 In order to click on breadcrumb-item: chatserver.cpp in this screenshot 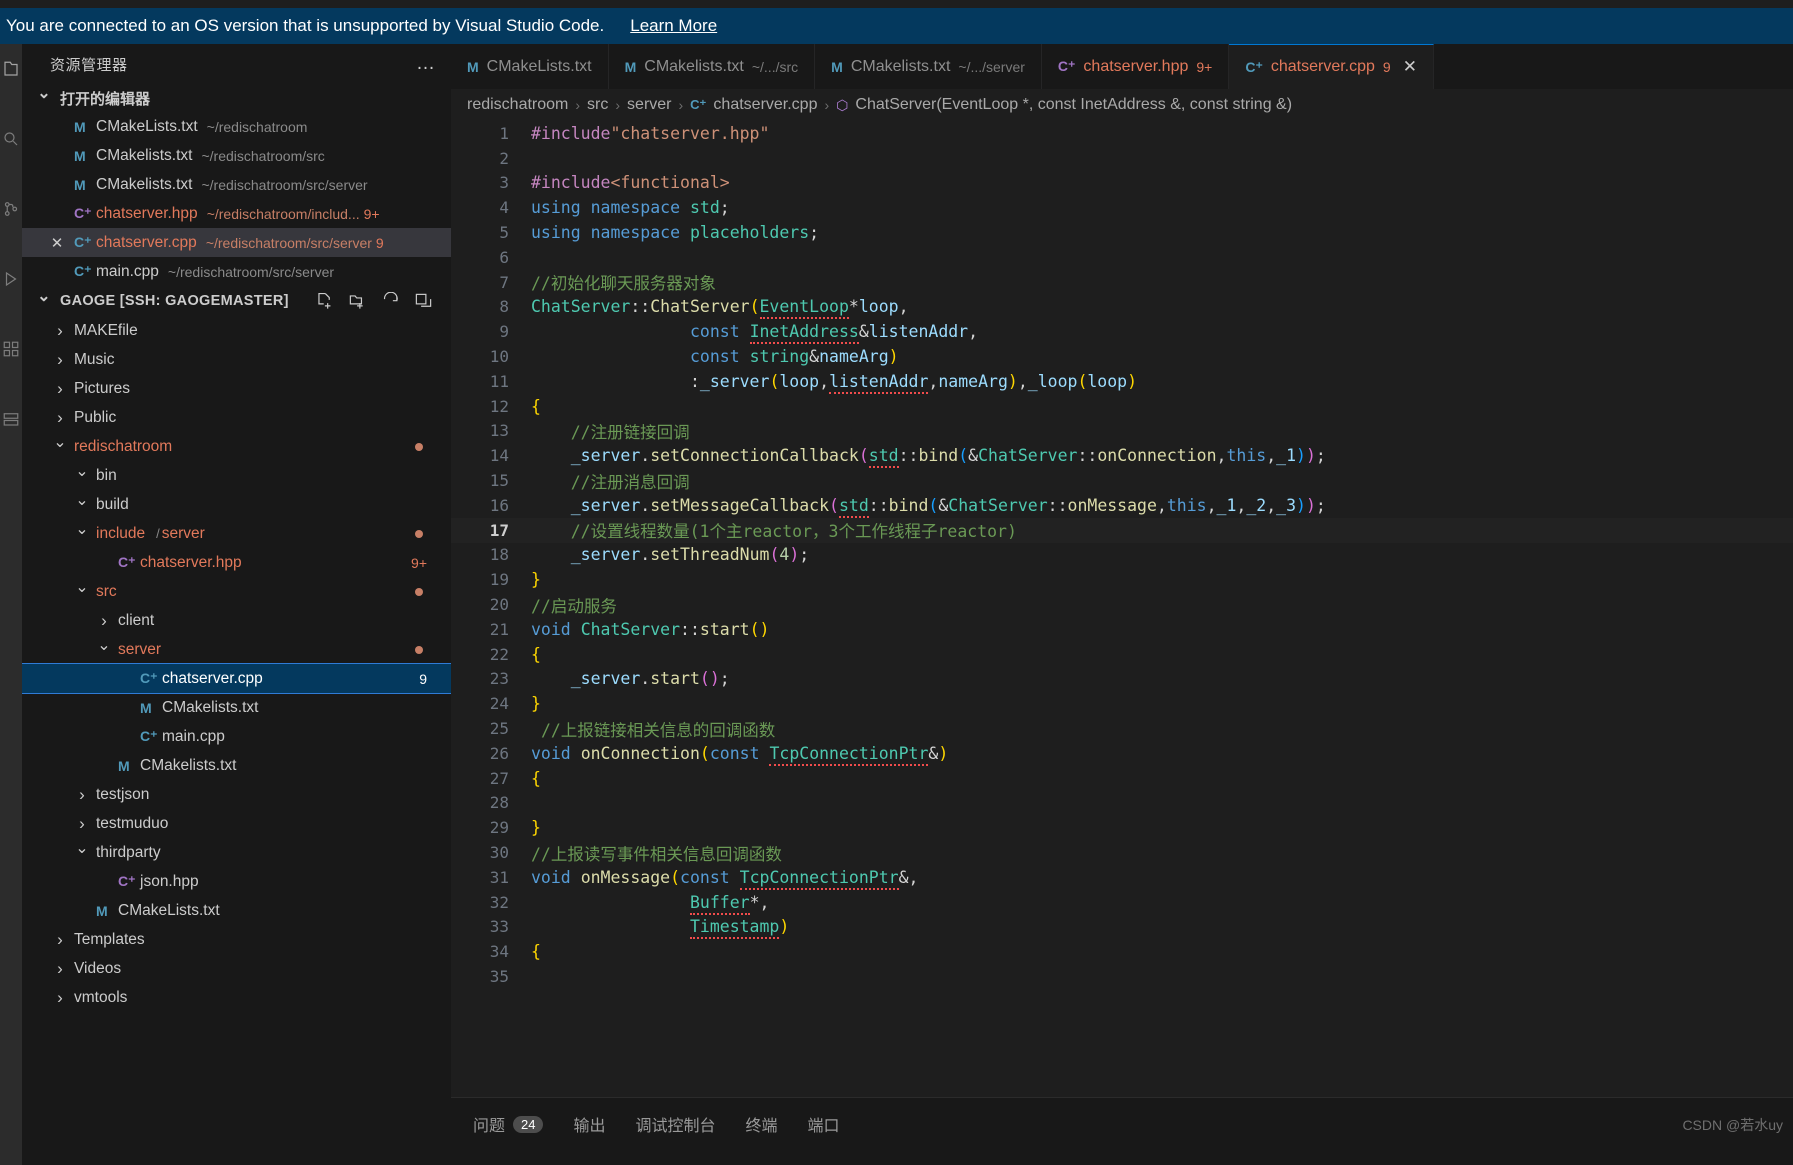, I will do `click(765, 105)`.